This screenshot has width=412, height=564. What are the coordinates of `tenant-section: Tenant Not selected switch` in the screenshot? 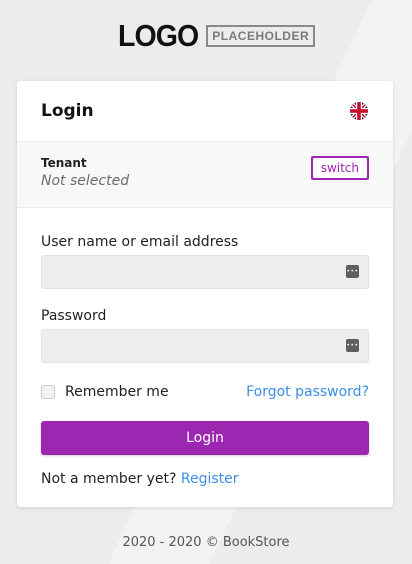 It's located at (205, 174).